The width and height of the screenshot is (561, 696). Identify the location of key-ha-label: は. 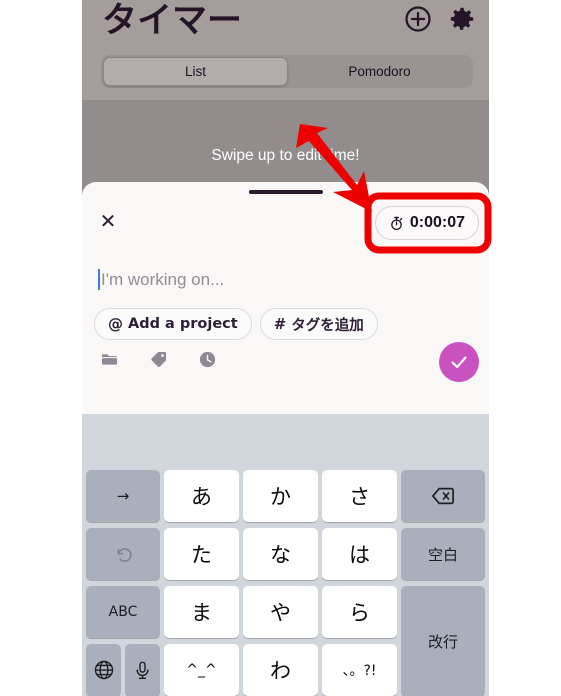
(359, 555).